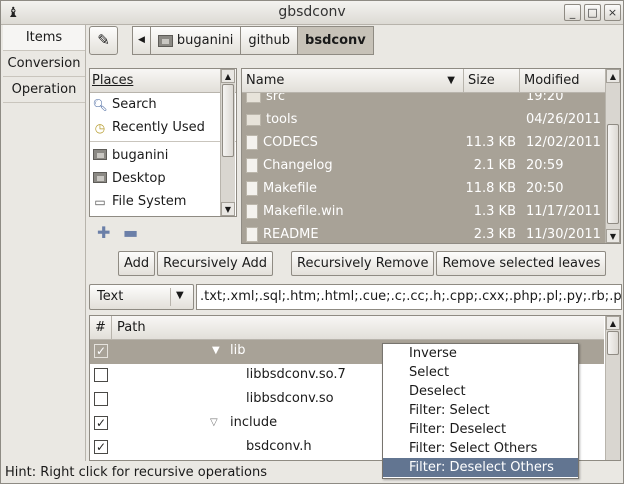 Image resolution: width=624 pixels, height=484 pixels. What do you see at coordinates (101, 328) in the screenshot?
I see `column-check: #` at bounding box center [101, 328].